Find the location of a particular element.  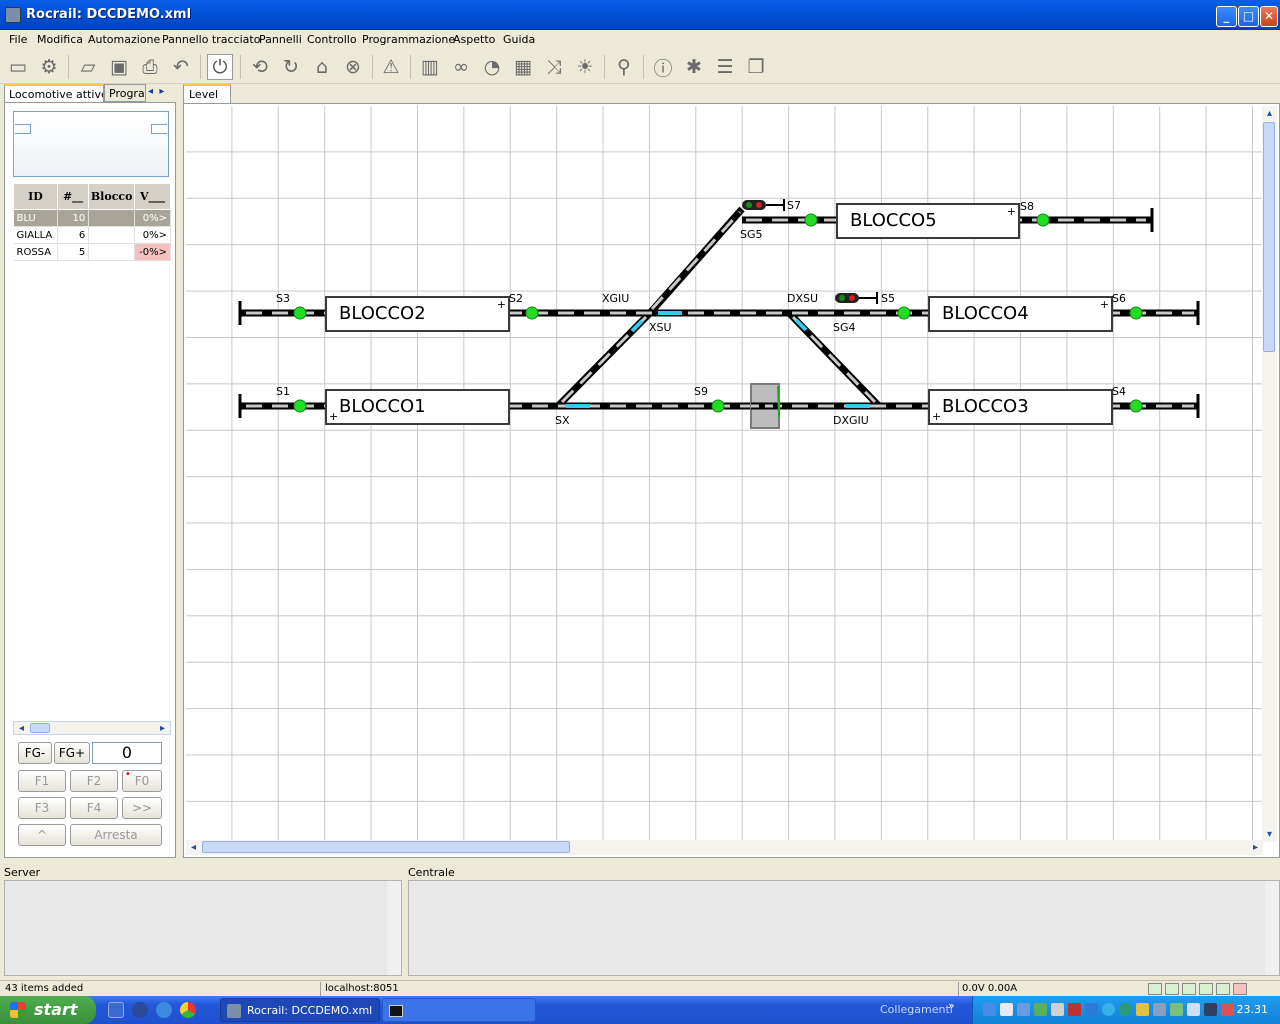

plan-vertical-scrollbar: ▴ ▾ is located at coordinates (1269, 474).